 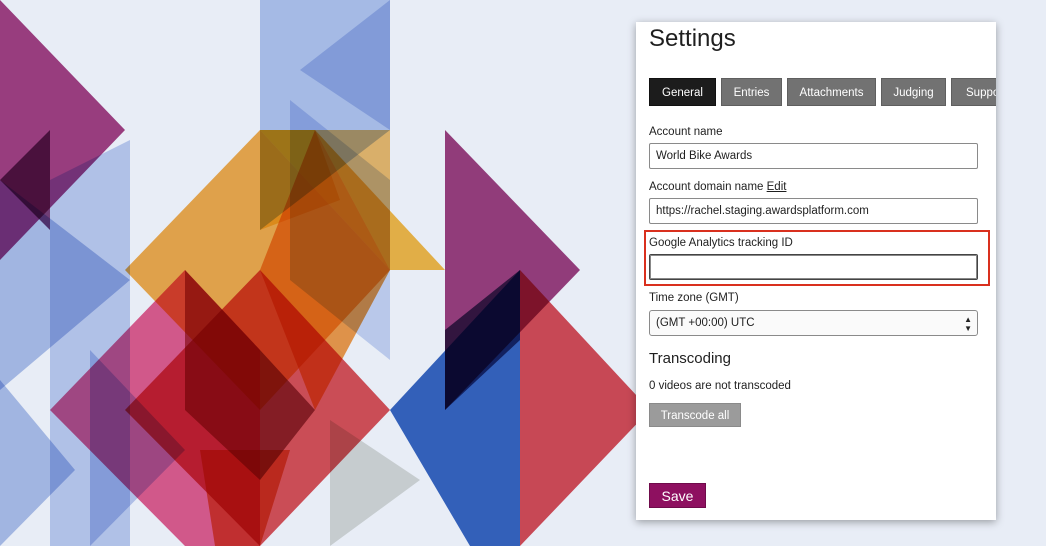 I want to click on account-domain-label: Account domain name Edit, so click(x=717, y=187).